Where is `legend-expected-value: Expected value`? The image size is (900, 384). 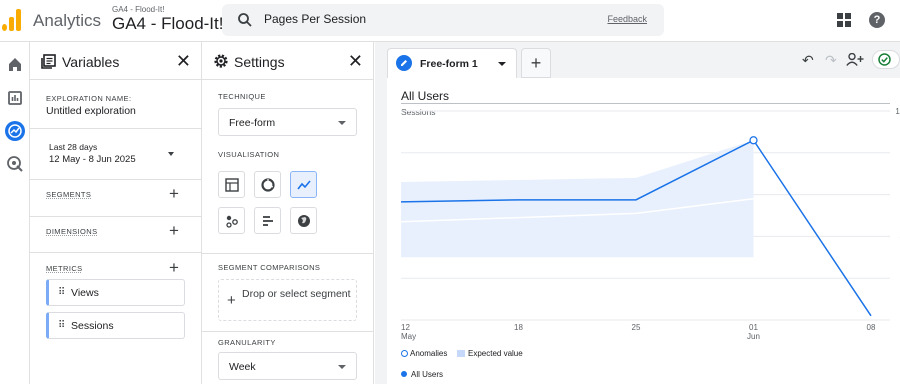
legend-expected-value: Expected value is located at coordinates (490, 353).